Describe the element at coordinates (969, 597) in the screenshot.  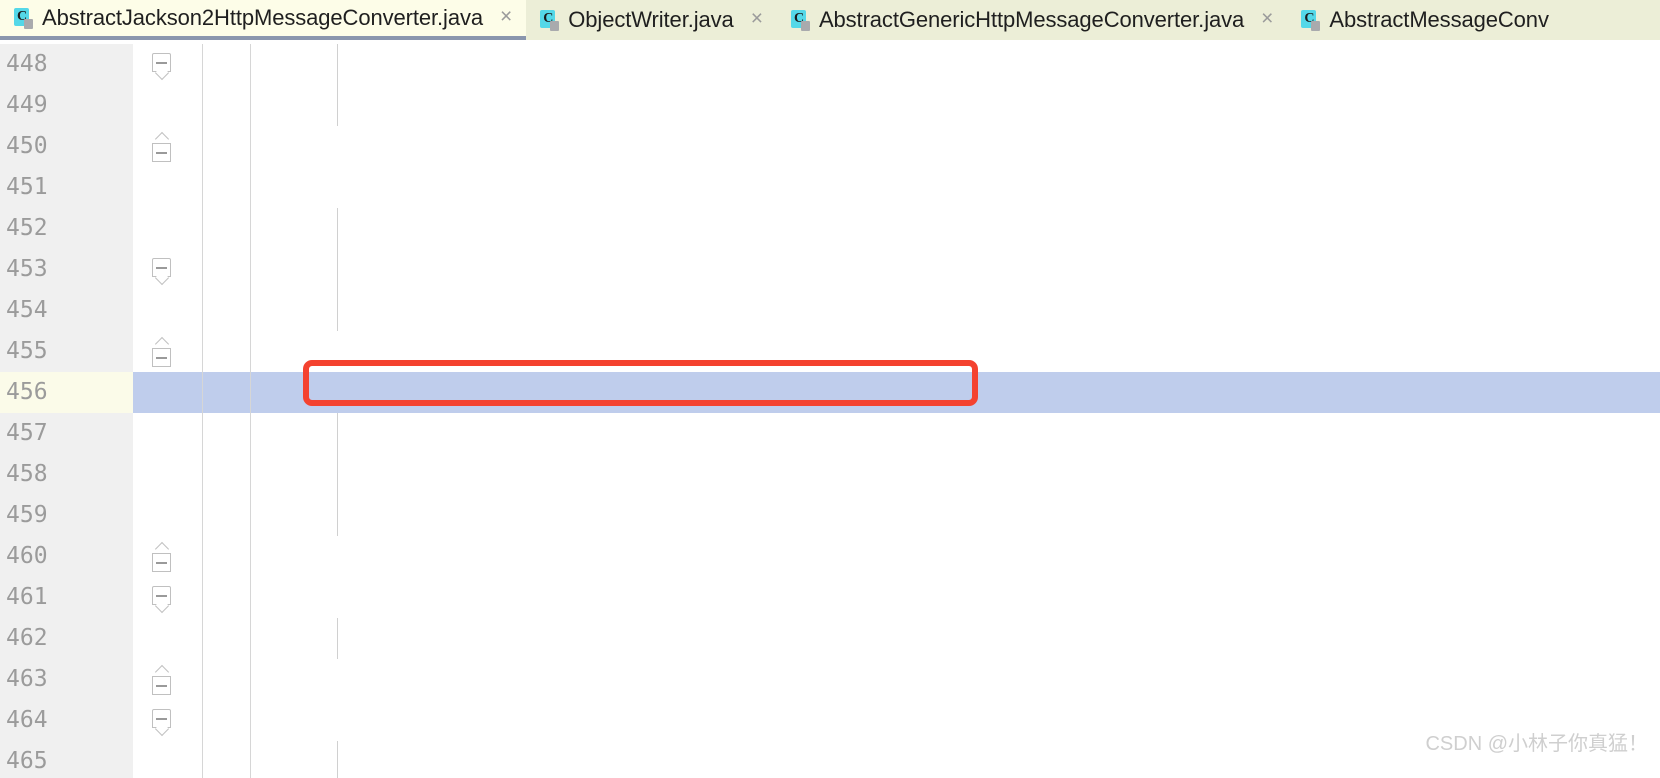
I see `code-text: catch (InvalidDefinitionException ex) {` at that location.